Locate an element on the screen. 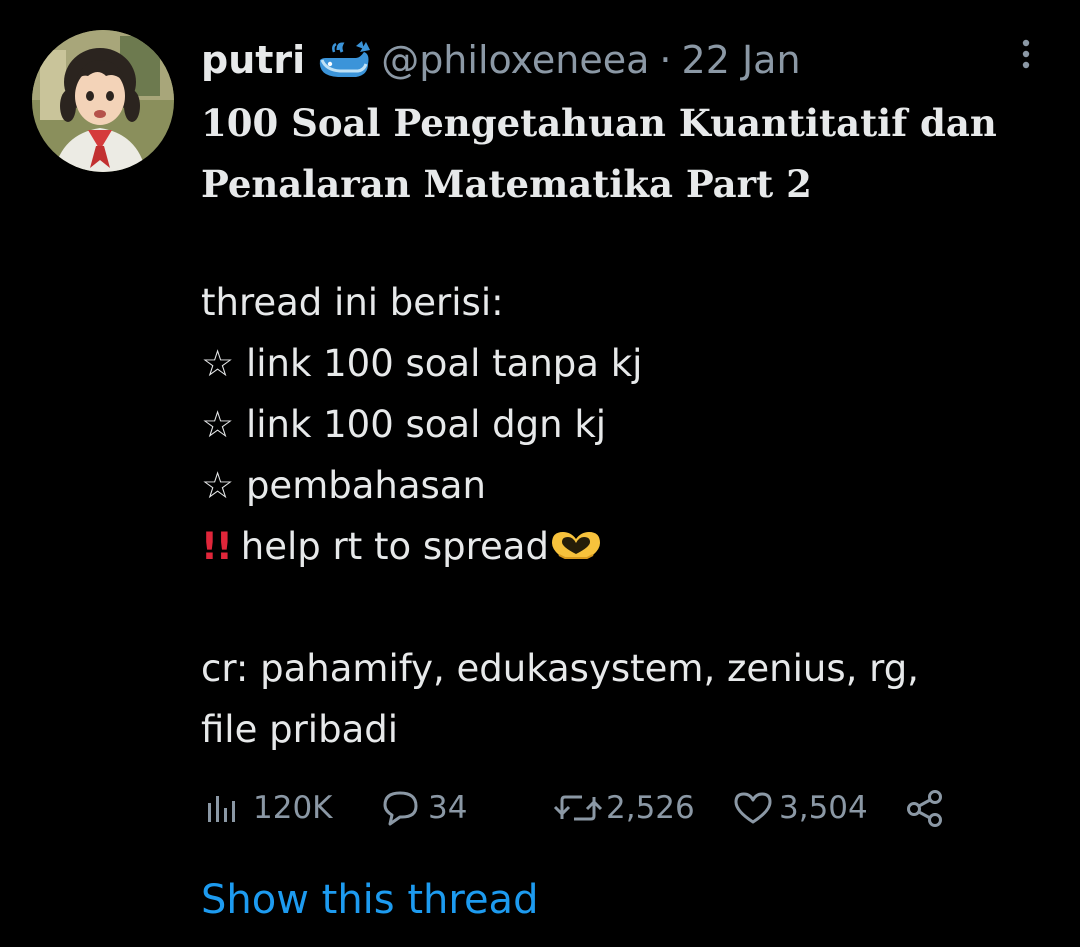 The image size is (1080, 947). share-icon is located at coordinates (925, 808).